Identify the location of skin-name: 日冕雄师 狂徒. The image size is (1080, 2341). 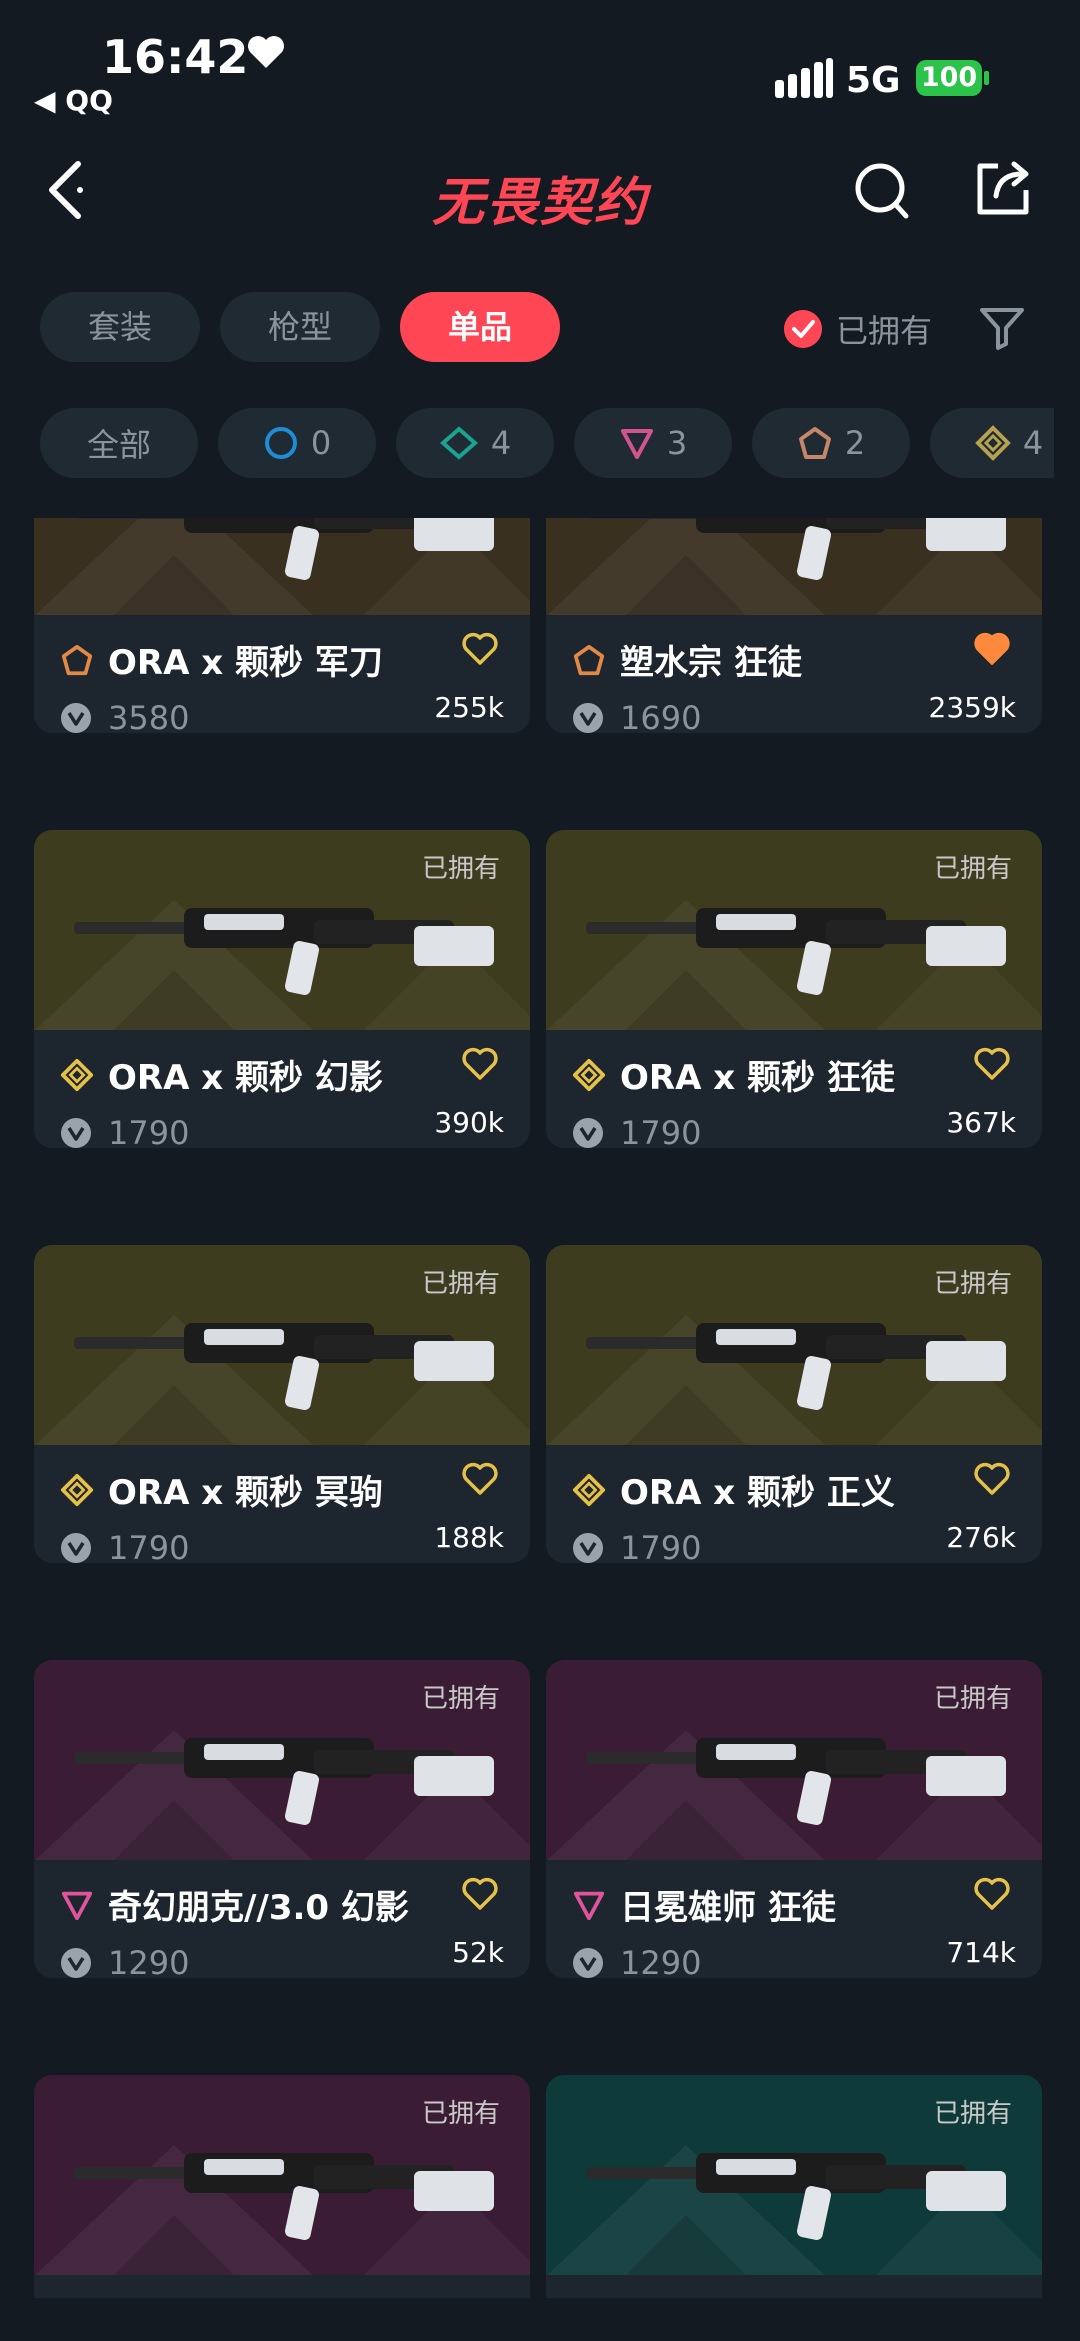
(728, 1908).